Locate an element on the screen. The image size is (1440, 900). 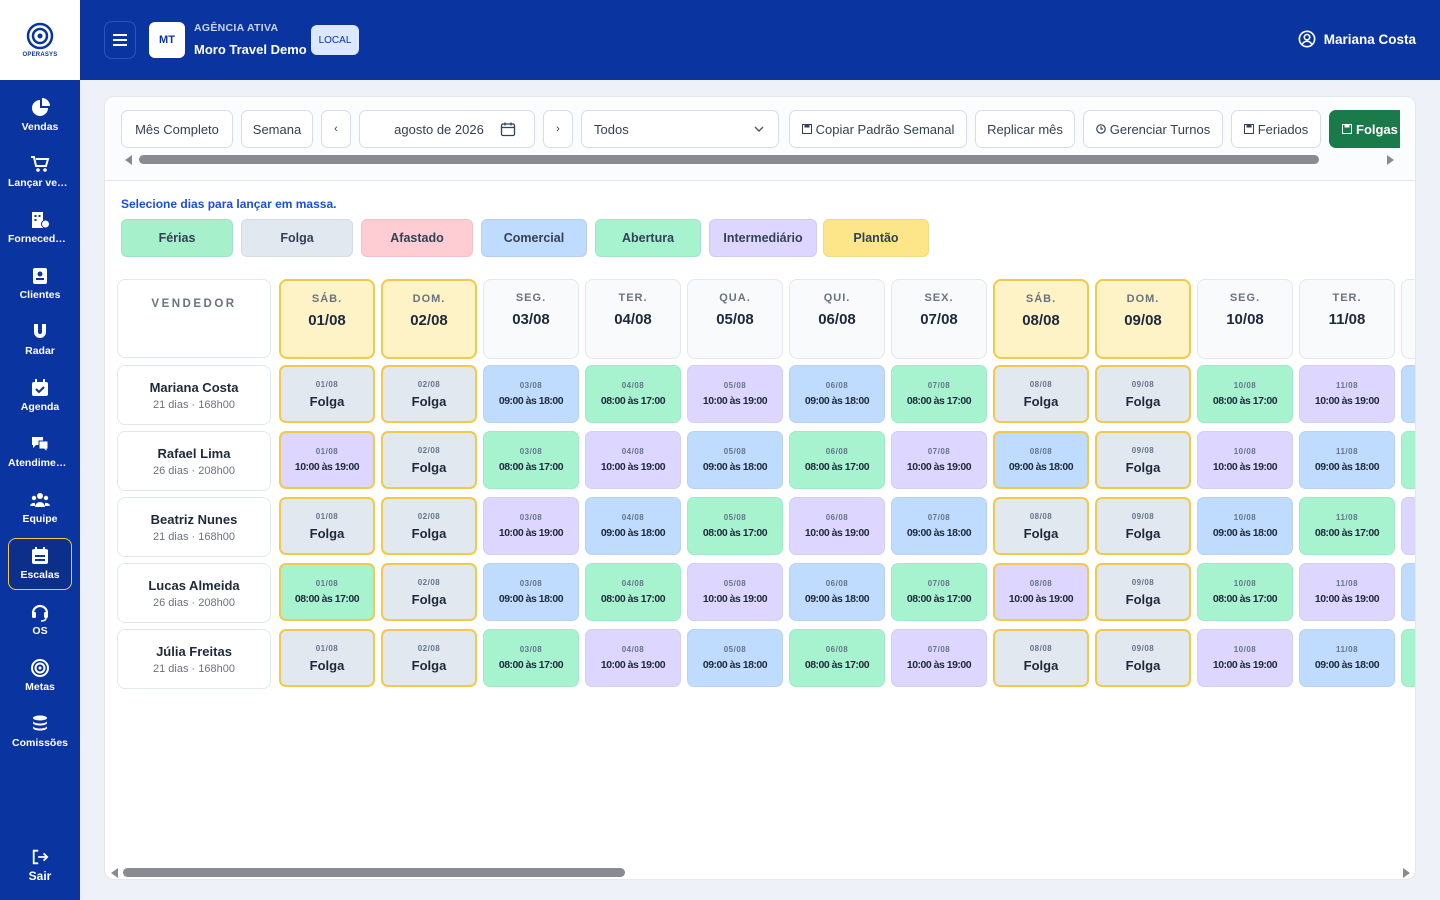
sidebar-item-os: OS is located at coordinates (40, 620).